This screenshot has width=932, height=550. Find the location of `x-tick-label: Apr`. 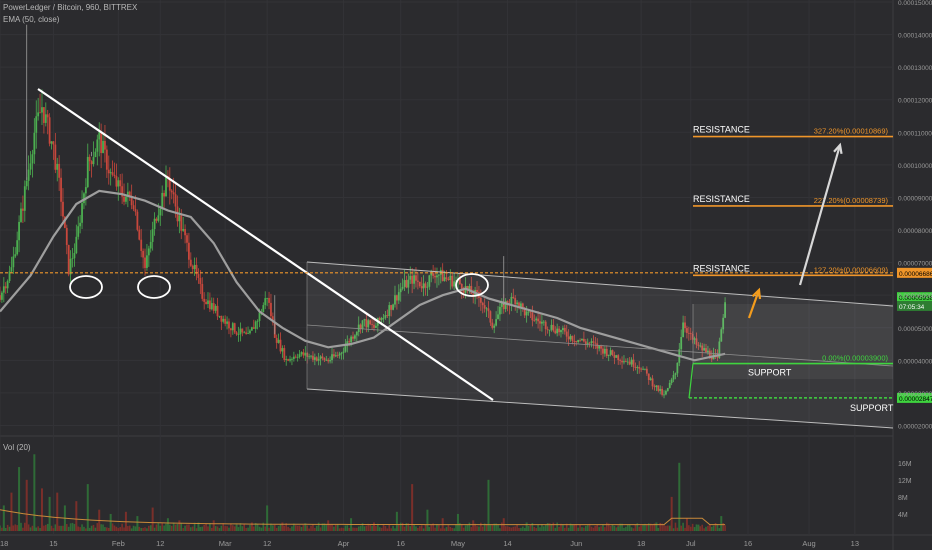

x-tick-label: Apr is located at coordinates (344, 543).